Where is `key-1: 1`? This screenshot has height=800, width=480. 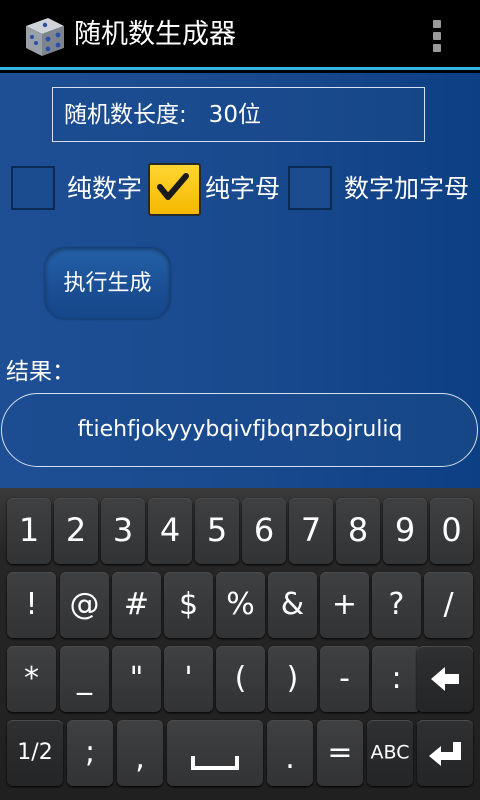
key-1: 1 is located at coordinates (29, 531).